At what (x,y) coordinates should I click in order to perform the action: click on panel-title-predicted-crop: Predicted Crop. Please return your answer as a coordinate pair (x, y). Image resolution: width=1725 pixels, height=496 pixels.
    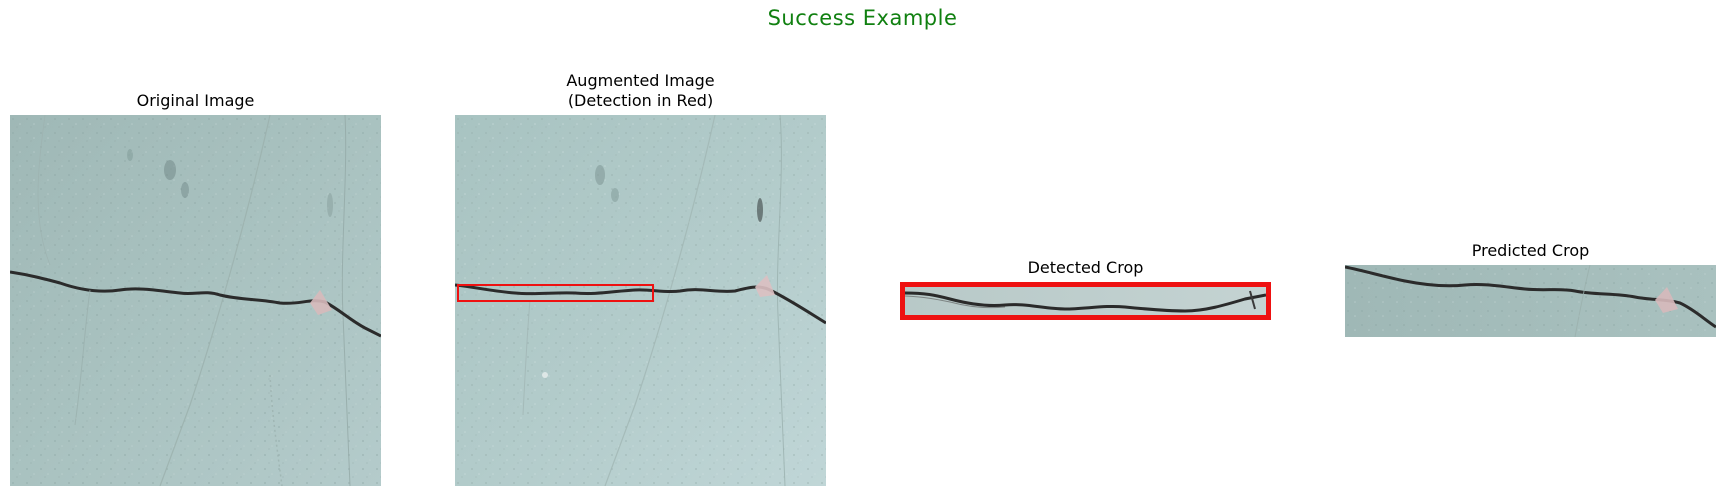
    Looking at the image, I should click on (1530, 250).